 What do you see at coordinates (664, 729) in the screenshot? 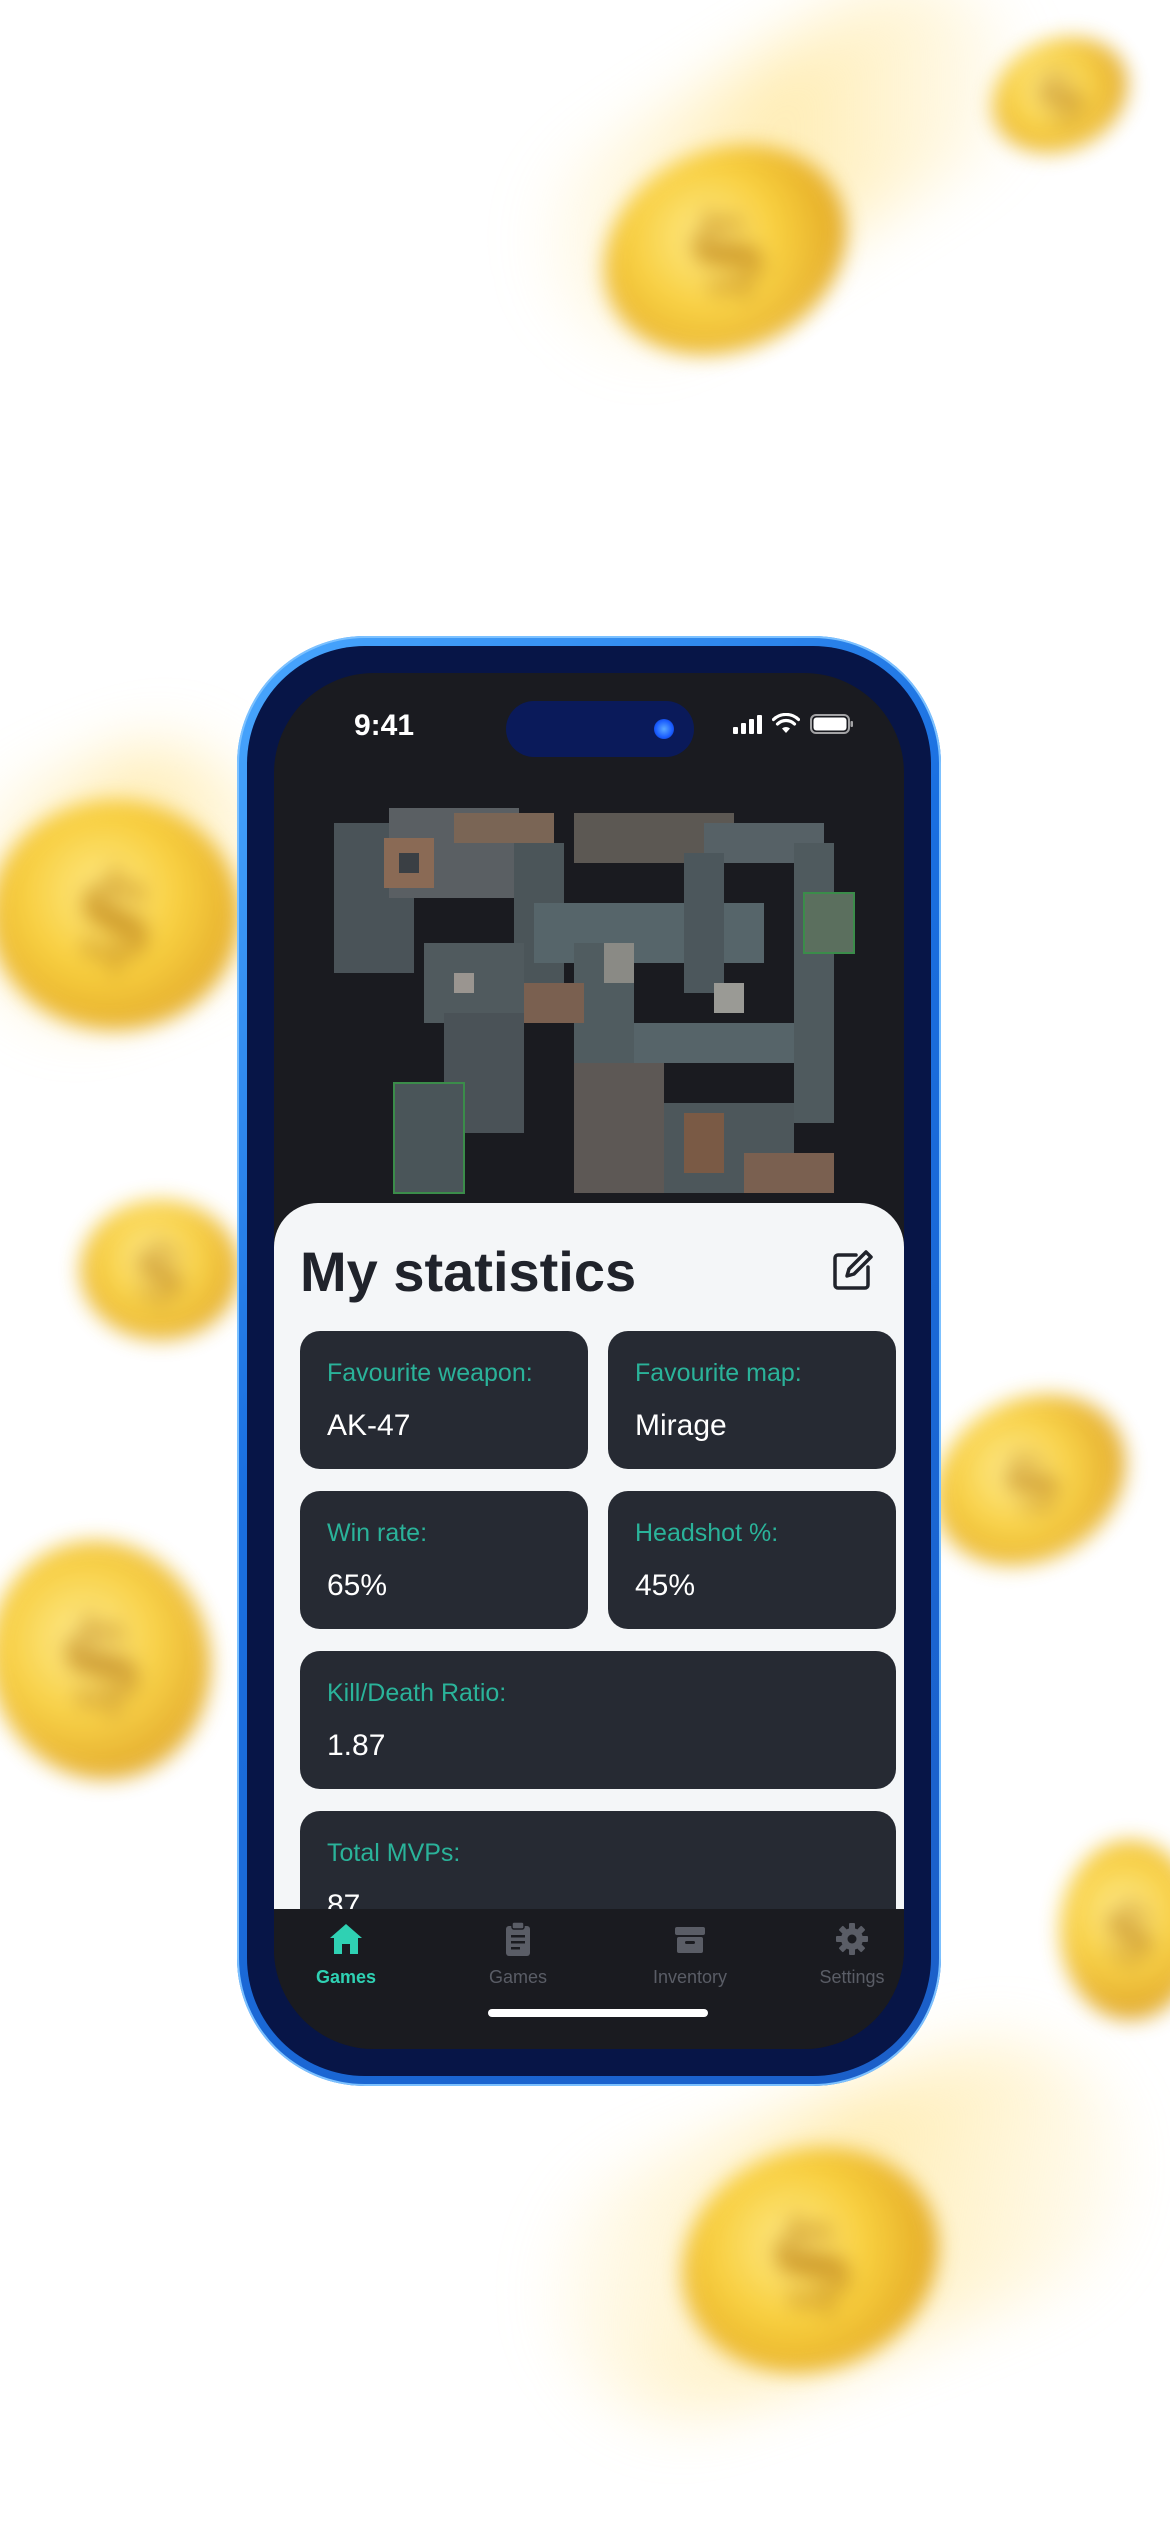
I see `camera-indicator-icon` at bounding box center [664, 729].